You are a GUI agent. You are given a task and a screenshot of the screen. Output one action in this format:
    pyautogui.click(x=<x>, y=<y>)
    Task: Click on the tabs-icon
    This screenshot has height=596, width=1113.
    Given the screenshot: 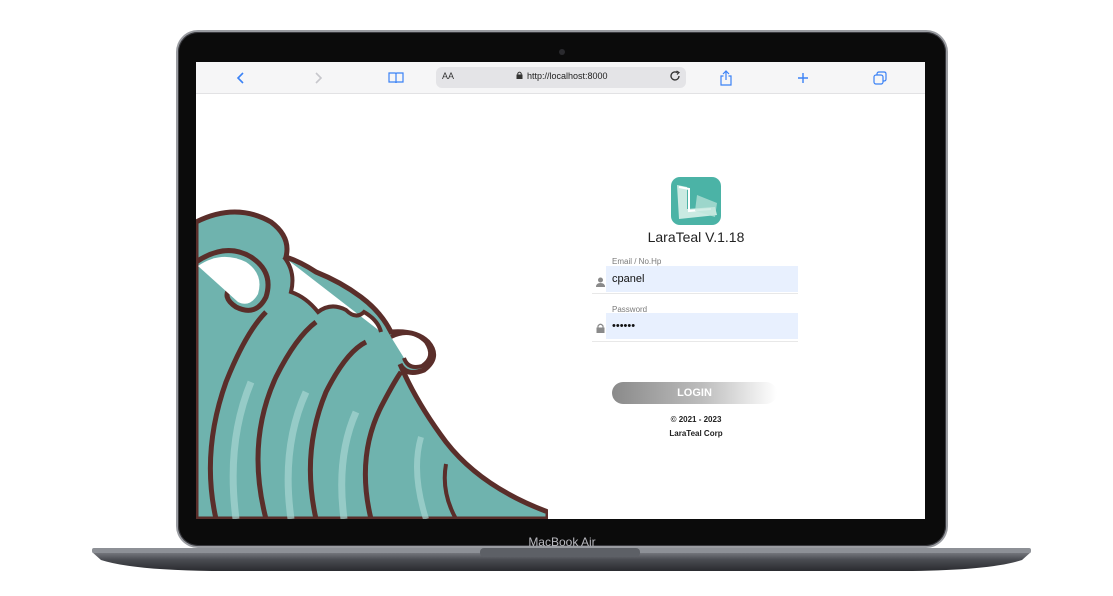 What is the action you would take?
    pyautogui.click(x=880, y=78)
    